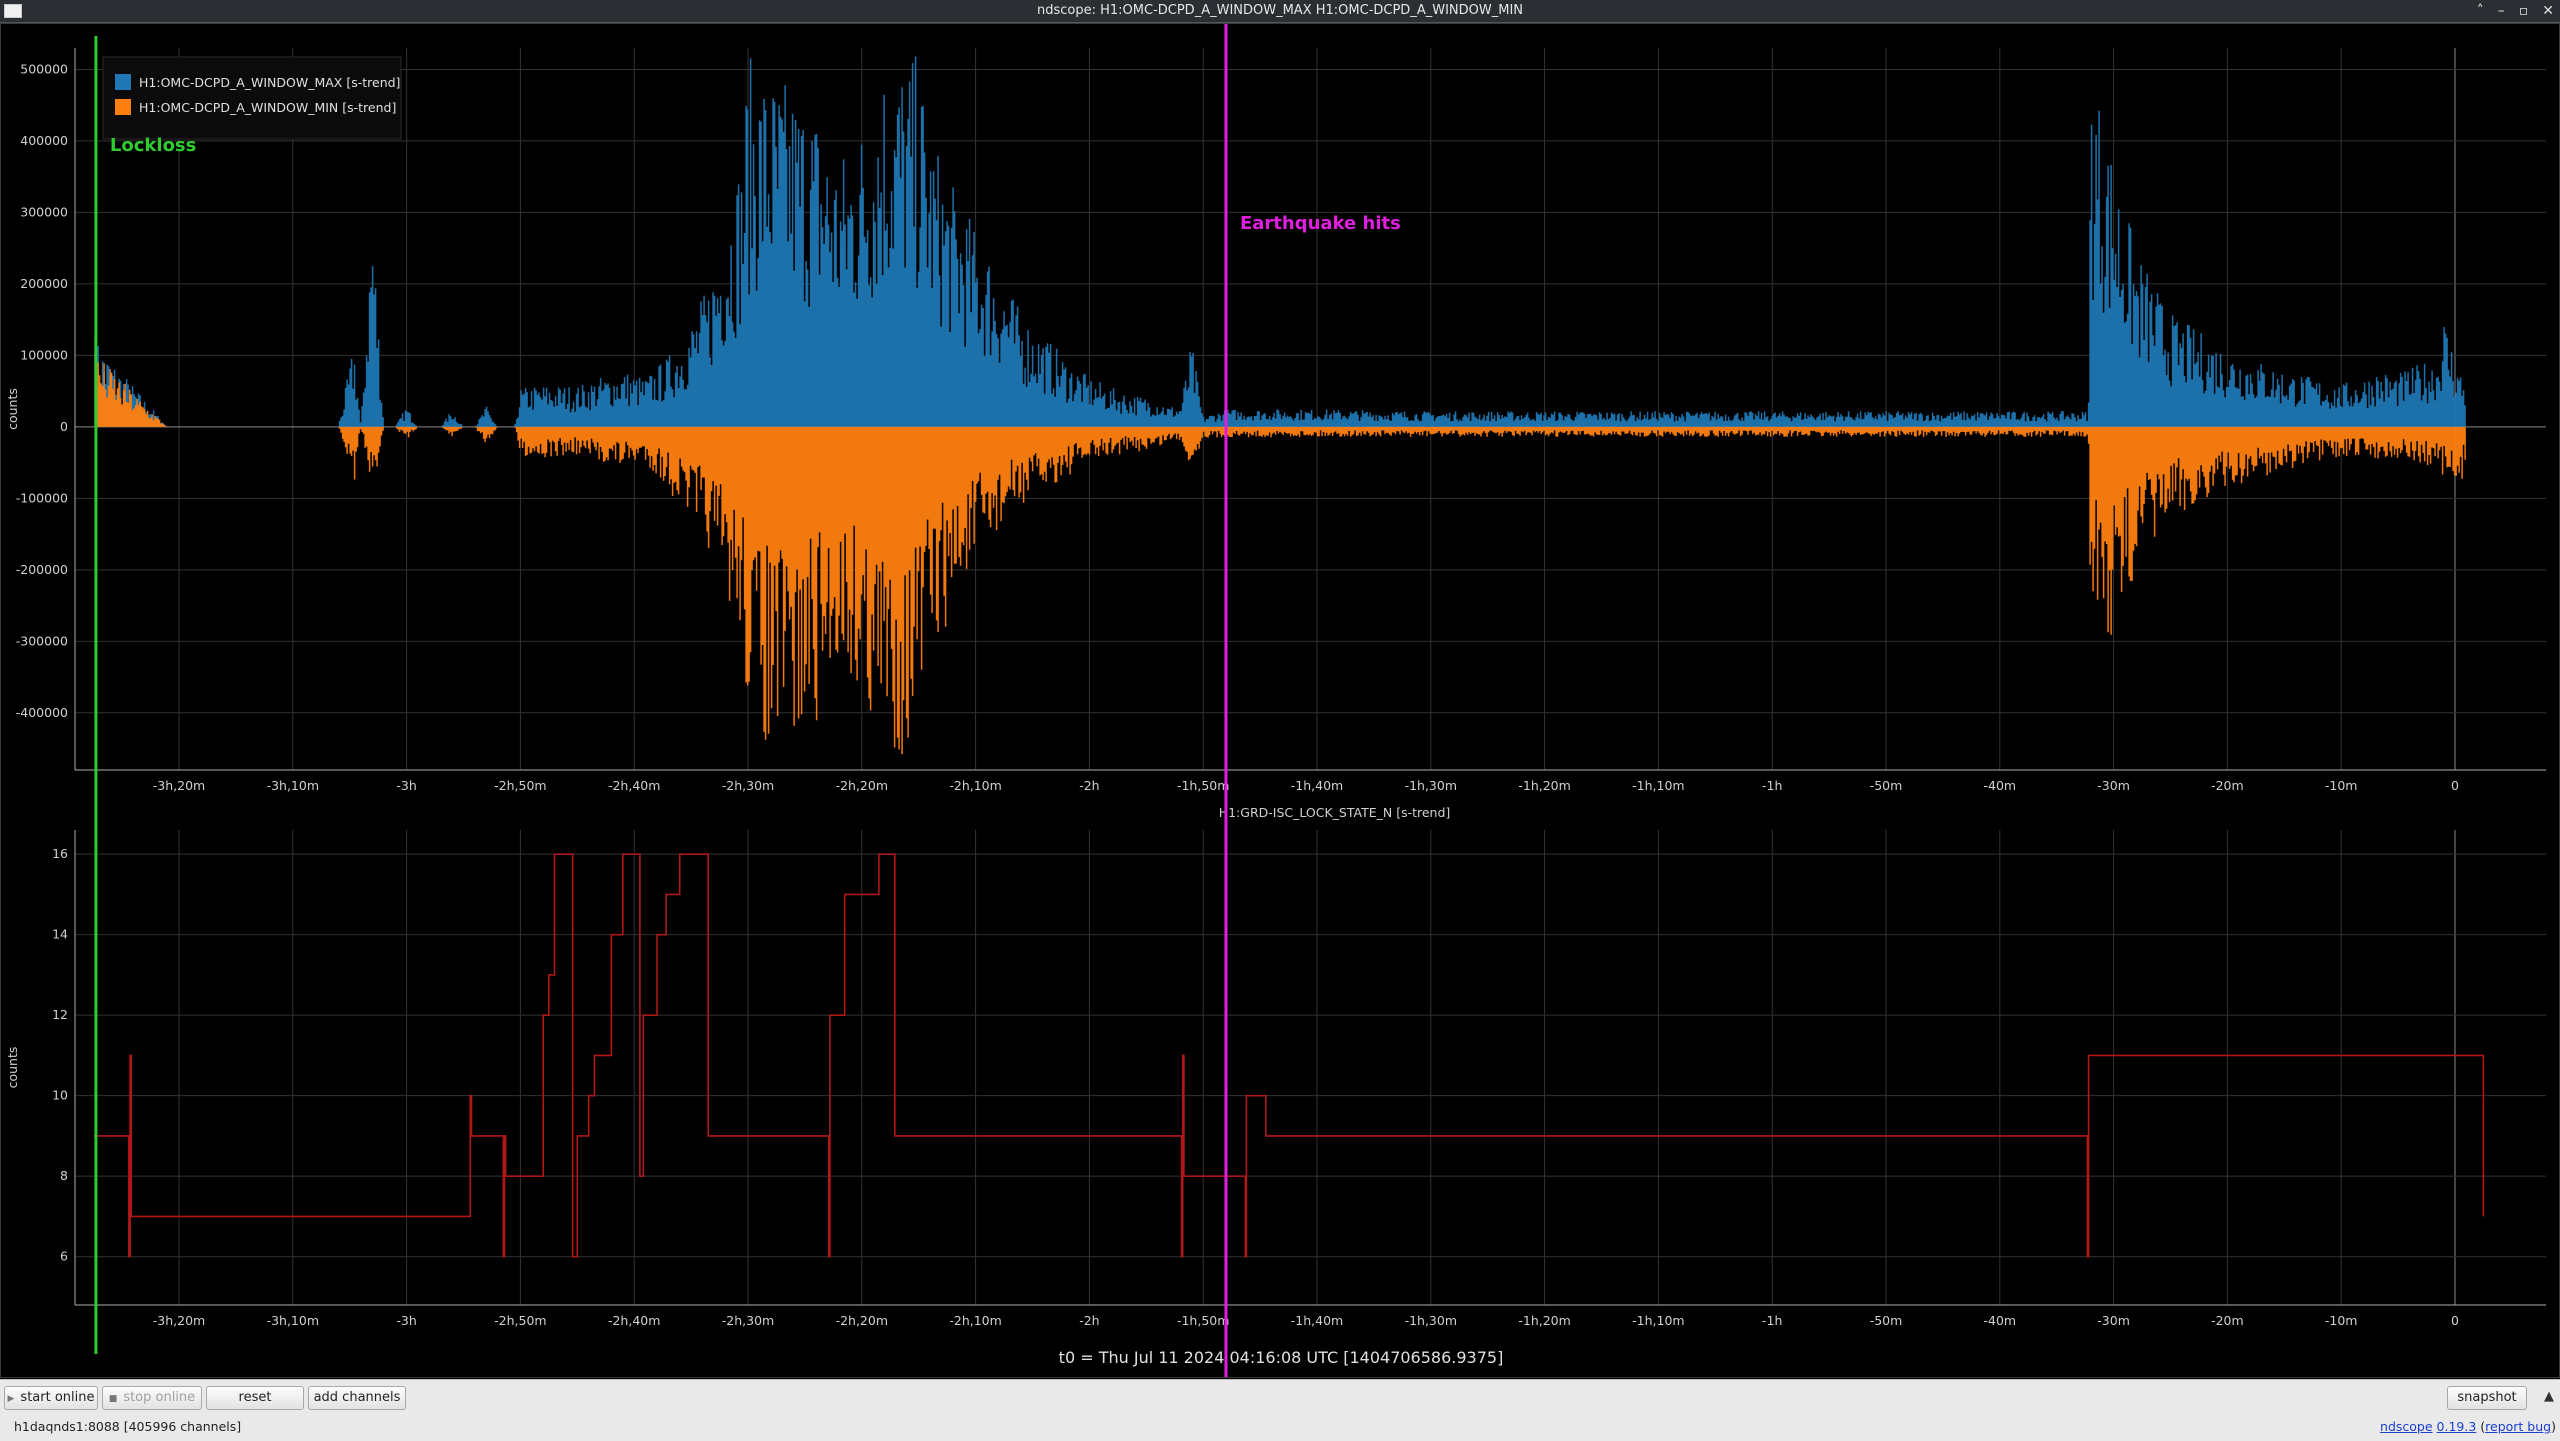 Image resolution: width=2560 pixels, height=1441 pixels. I want to click on y-tick-label: 8, so click(64, 1175).